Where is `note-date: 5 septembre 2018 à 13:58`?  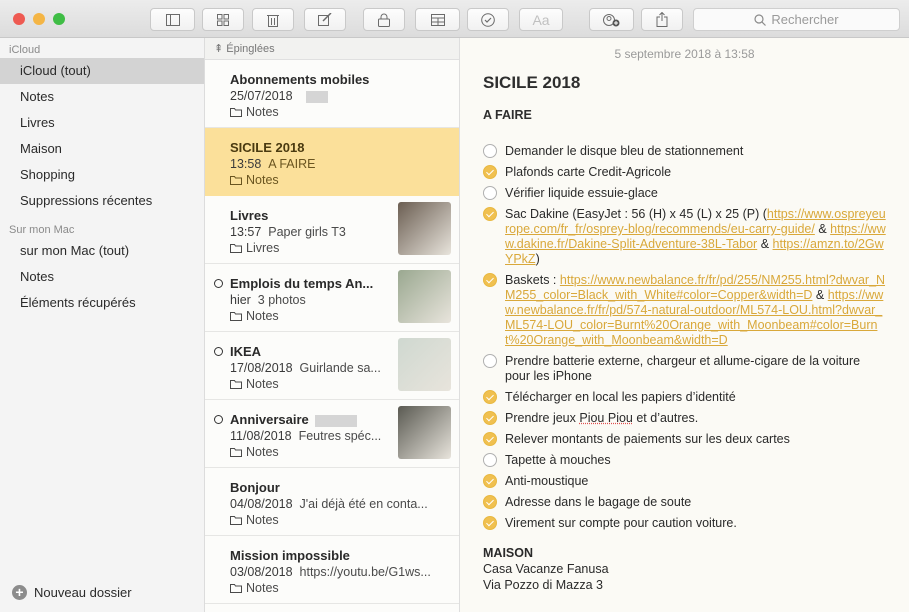
note-date: 5 septembre 2018 à 13:58 is located at coordinates (684, 54).